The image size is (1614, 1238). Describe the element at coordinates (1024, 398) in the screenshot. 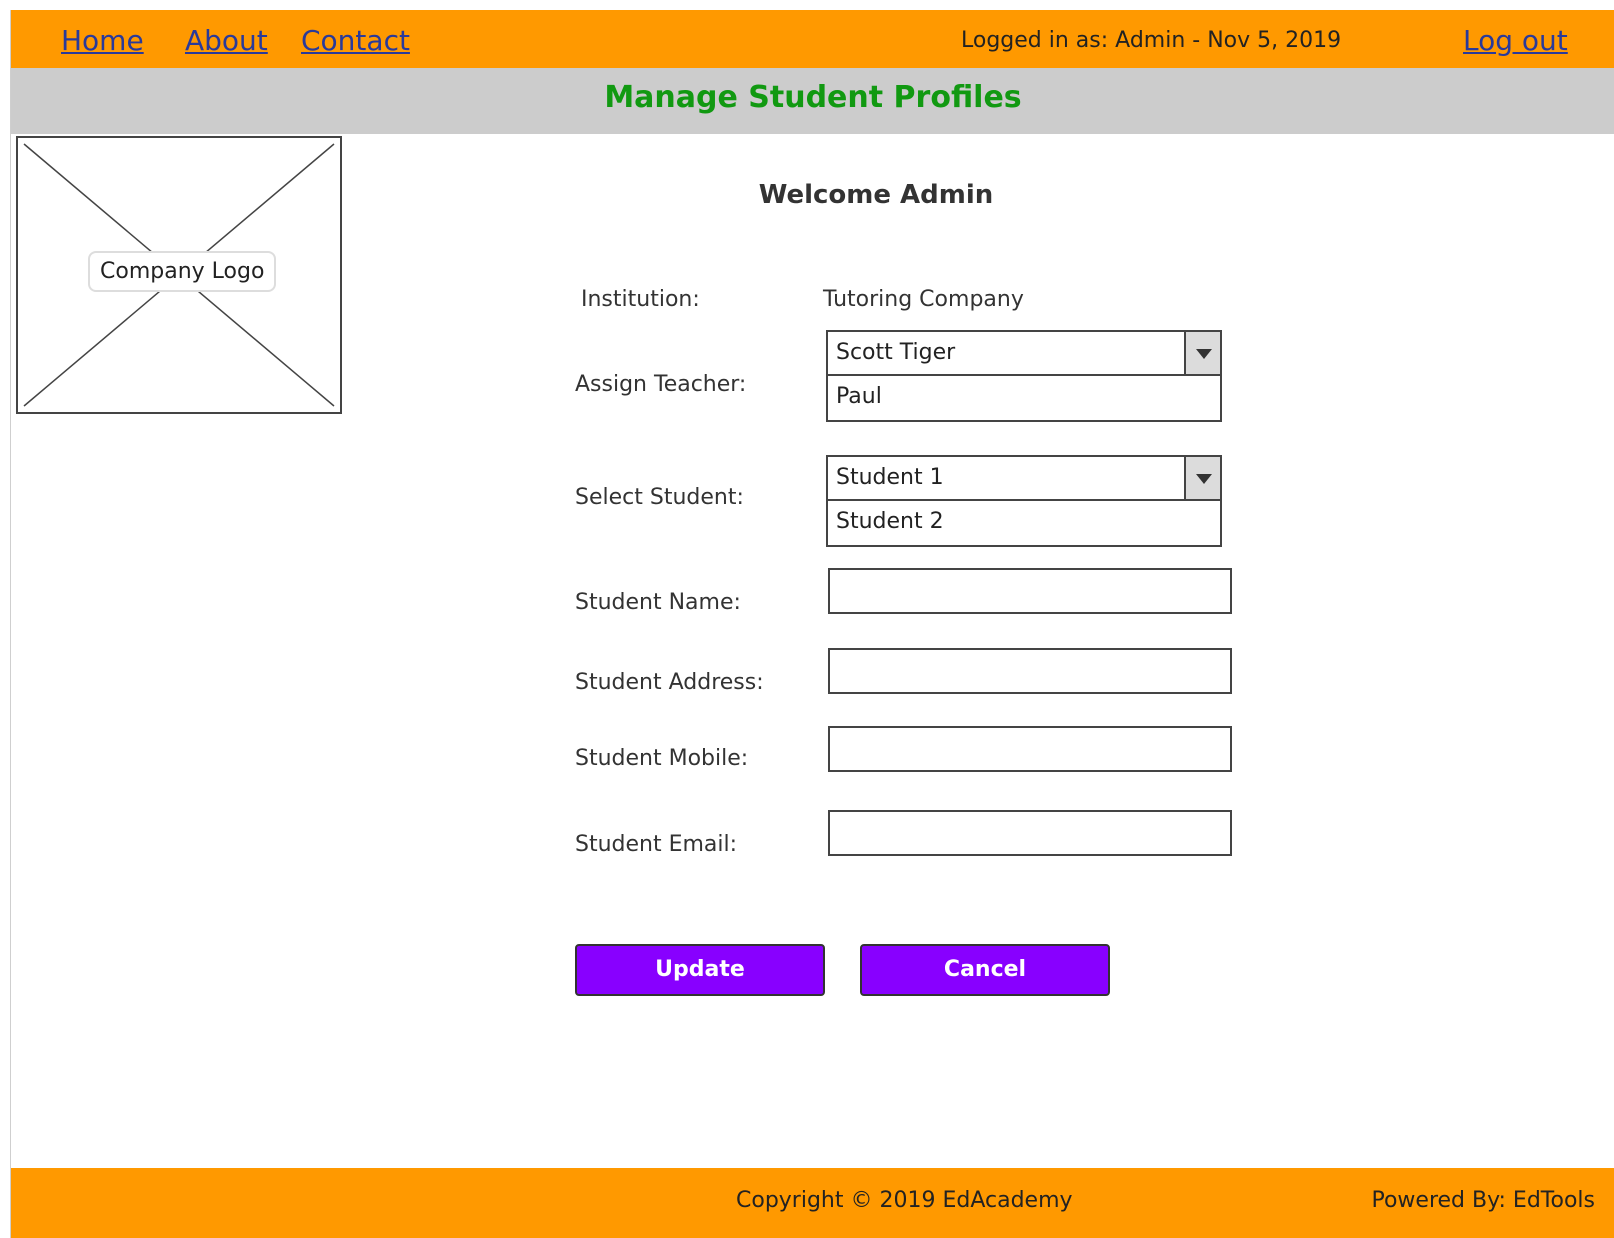

I see `teacher-option: Paul` at that location.